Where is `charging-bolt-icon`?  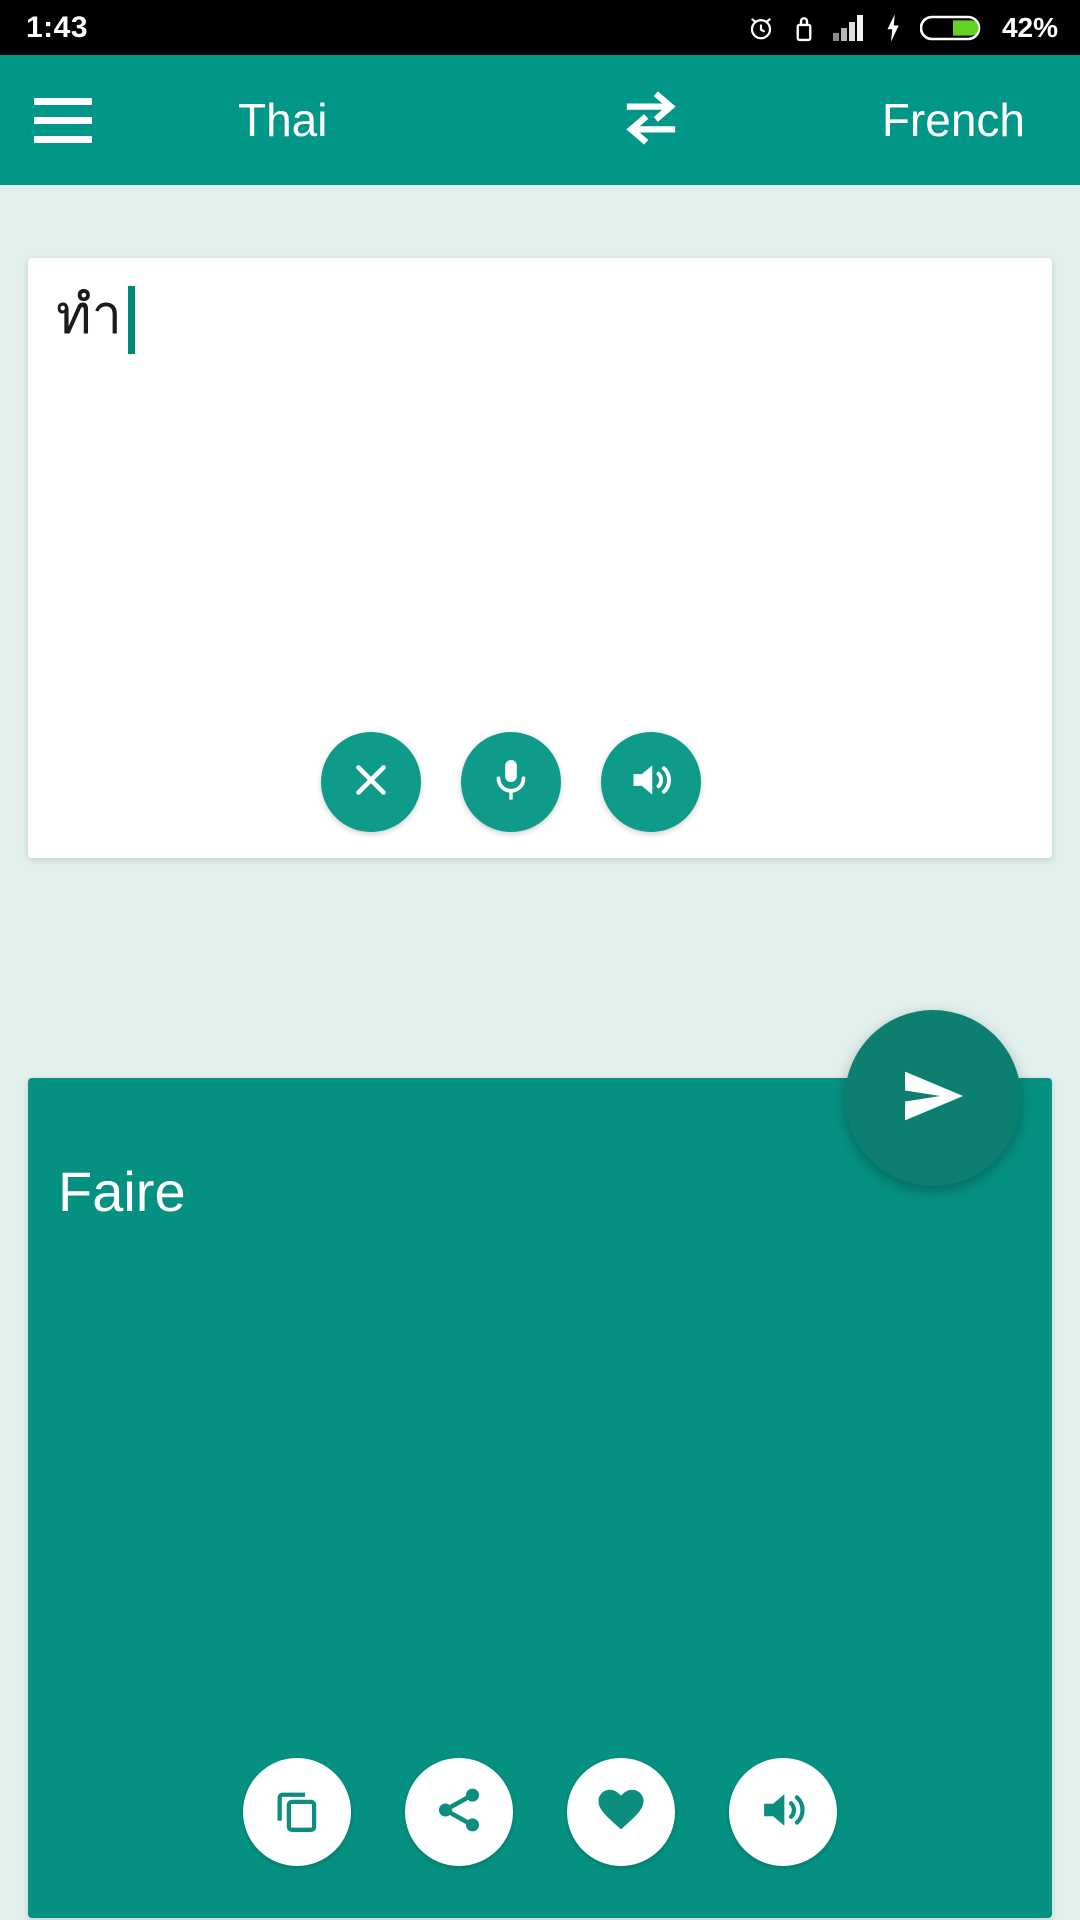 charging-bolt-icon is located at coordinates (893, 28).